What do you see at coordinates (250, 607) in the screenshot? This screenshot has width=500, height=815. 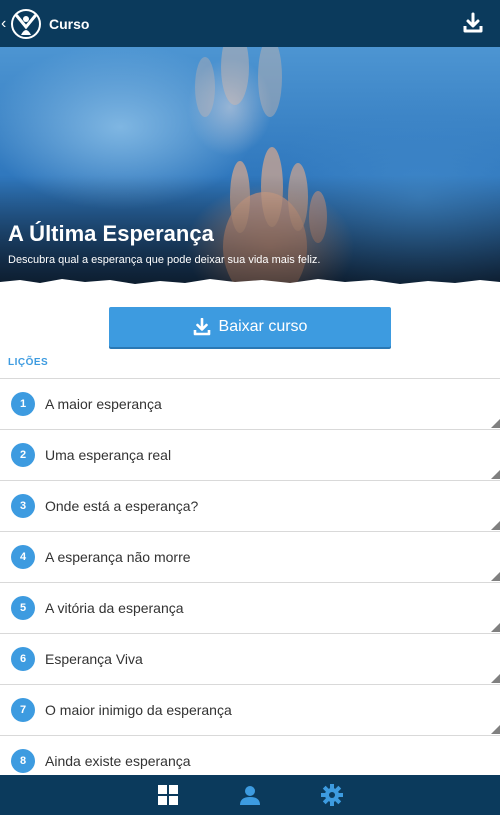 I see `lesson-item: 5 A vitória da esperança` at bounding box center [250, 607].